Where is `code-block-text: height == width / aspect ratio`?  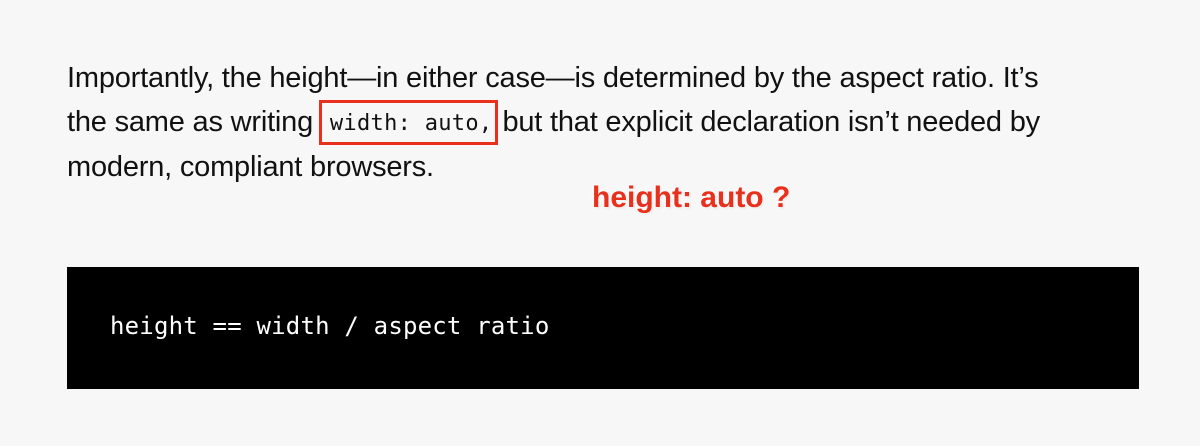
code-block-text: height == width / aspect ratio is located at coordinates (330, 326).